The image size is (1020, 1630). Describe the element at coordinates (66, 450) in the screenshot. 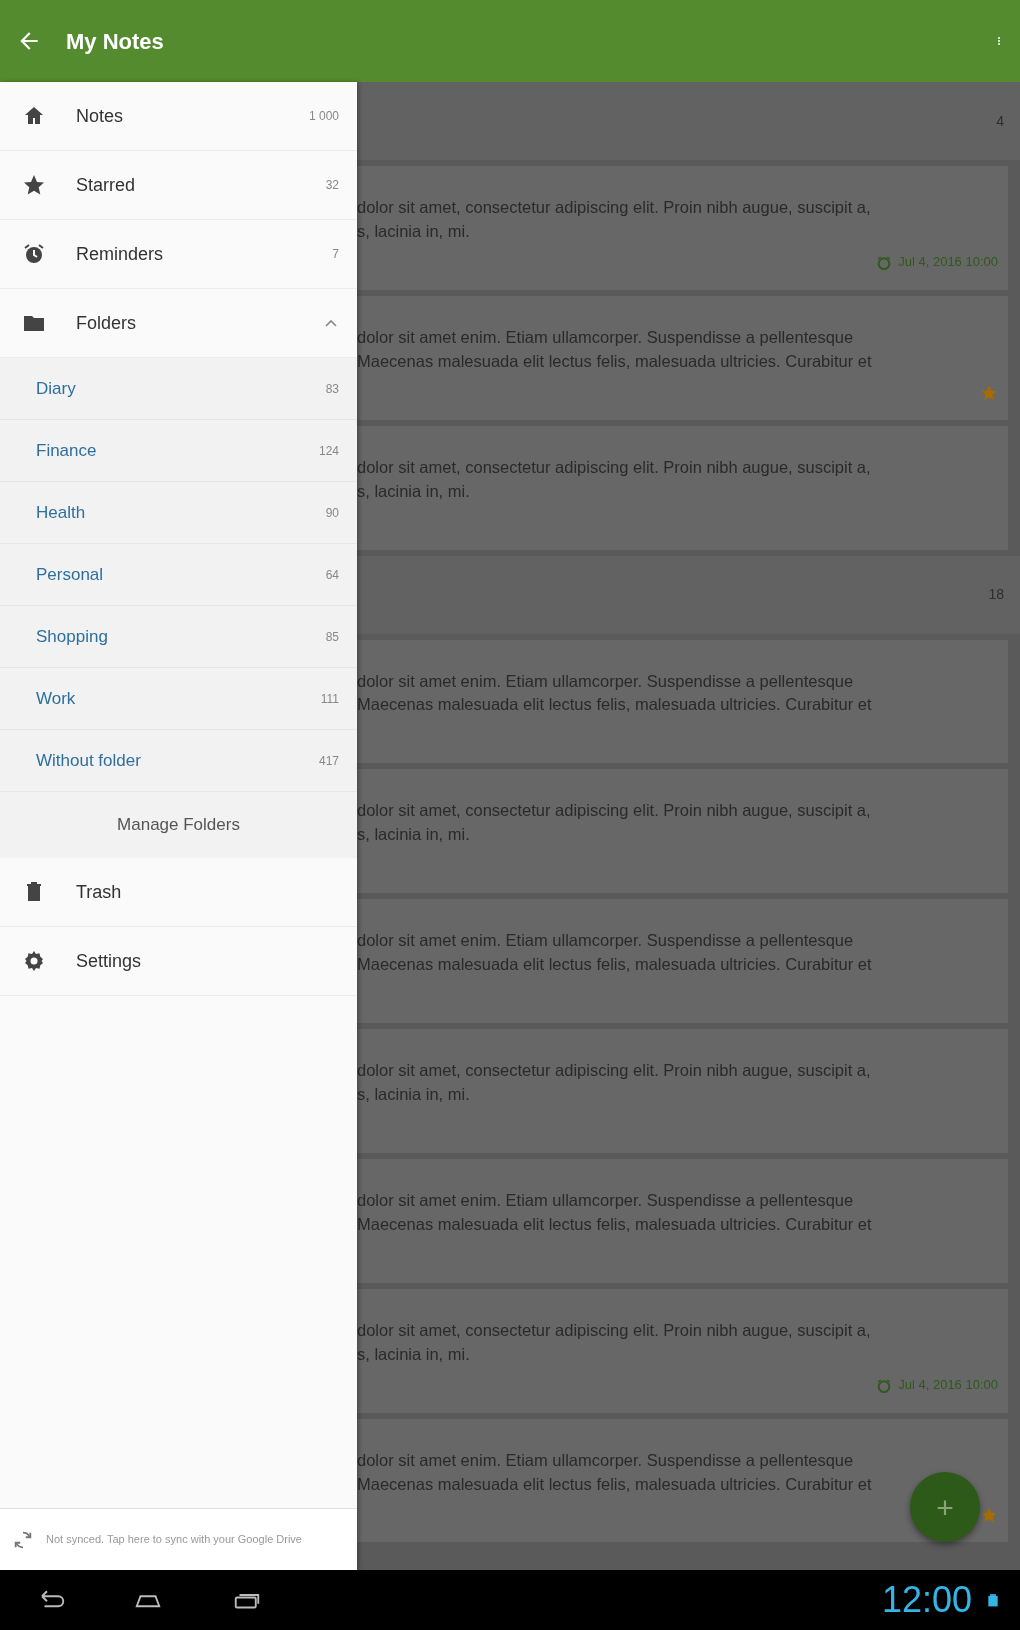

I see `folder-label: Finance` at that location.